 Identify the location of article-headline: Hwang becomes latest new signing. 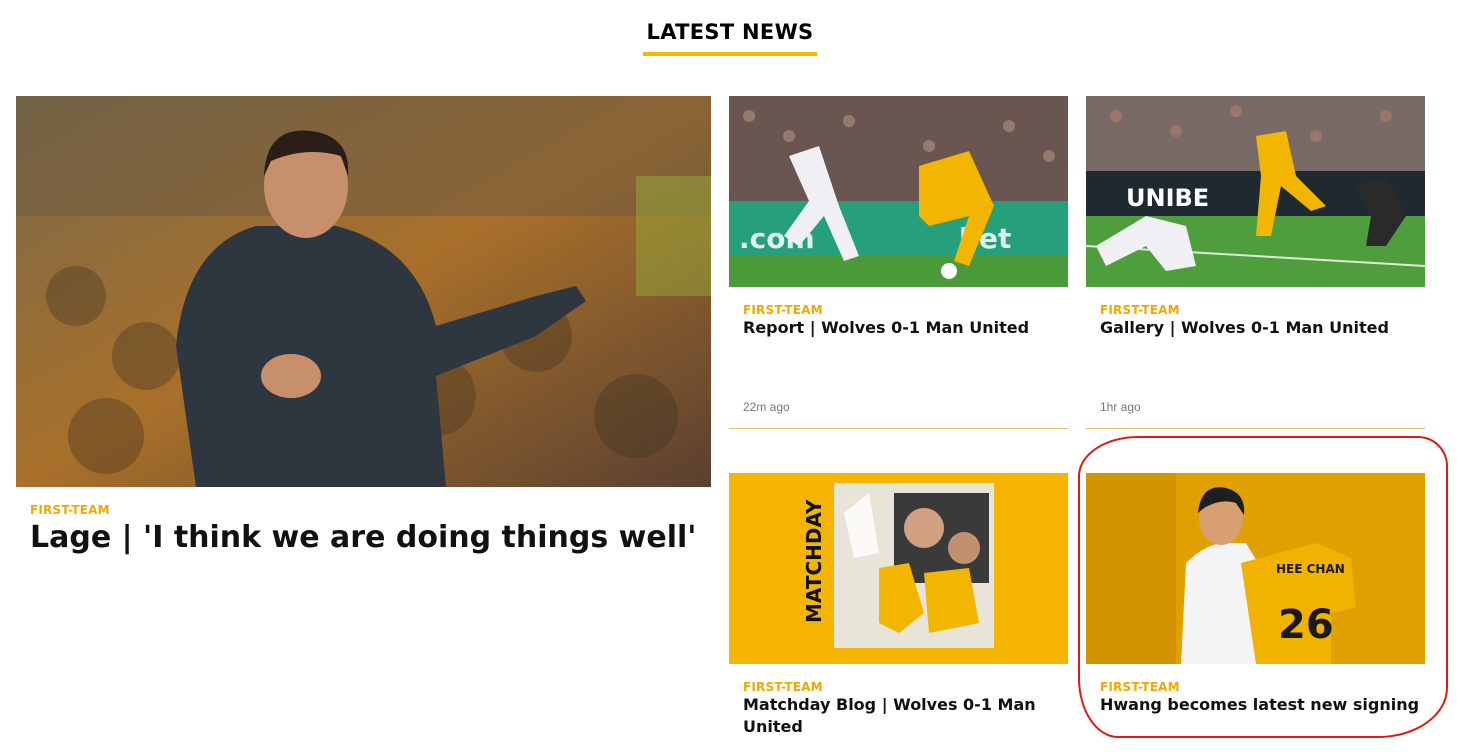
(1260, 705).